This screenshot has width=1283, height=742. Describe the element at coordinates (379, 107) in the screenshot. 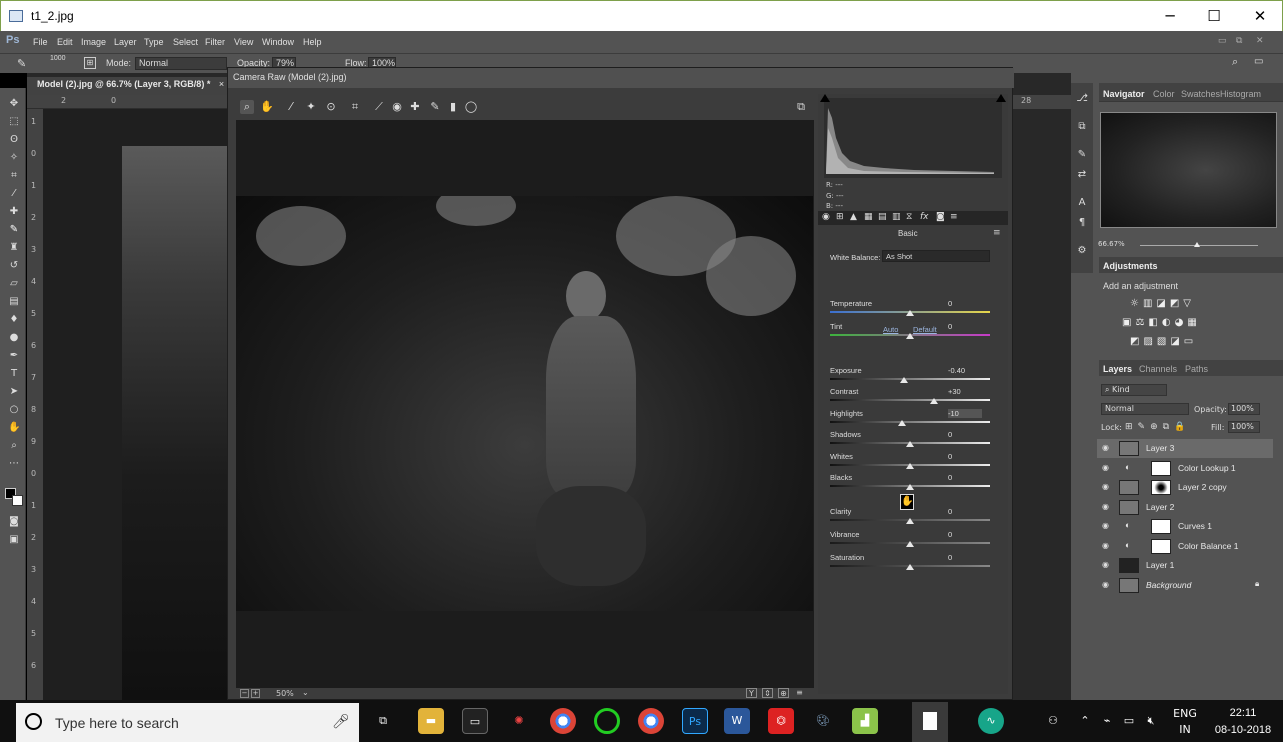

I see `straighten-tool-icon: ⟋` at that location.